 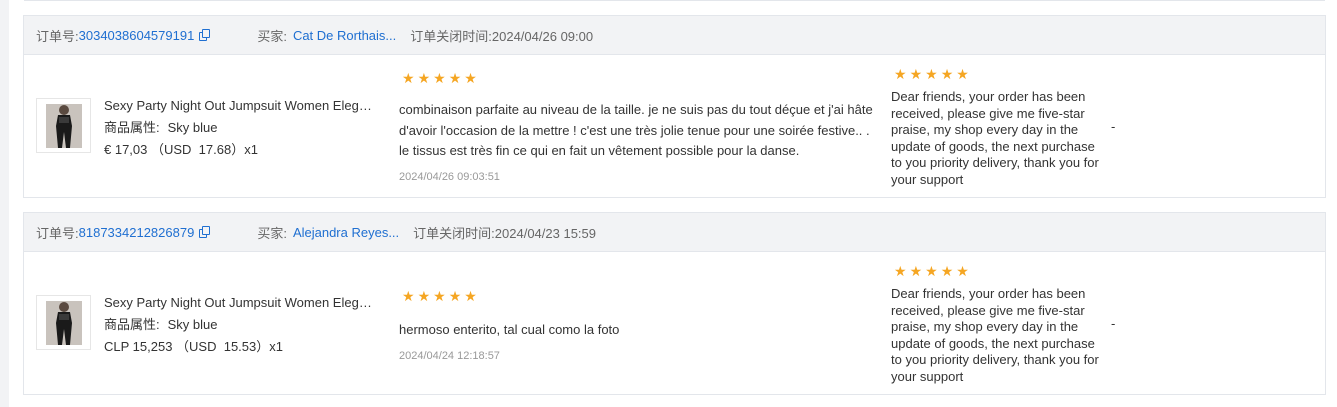 I want to click on close-time: 订单关闭时间:2024/04/26 09:00, so click(x=501, y=35).